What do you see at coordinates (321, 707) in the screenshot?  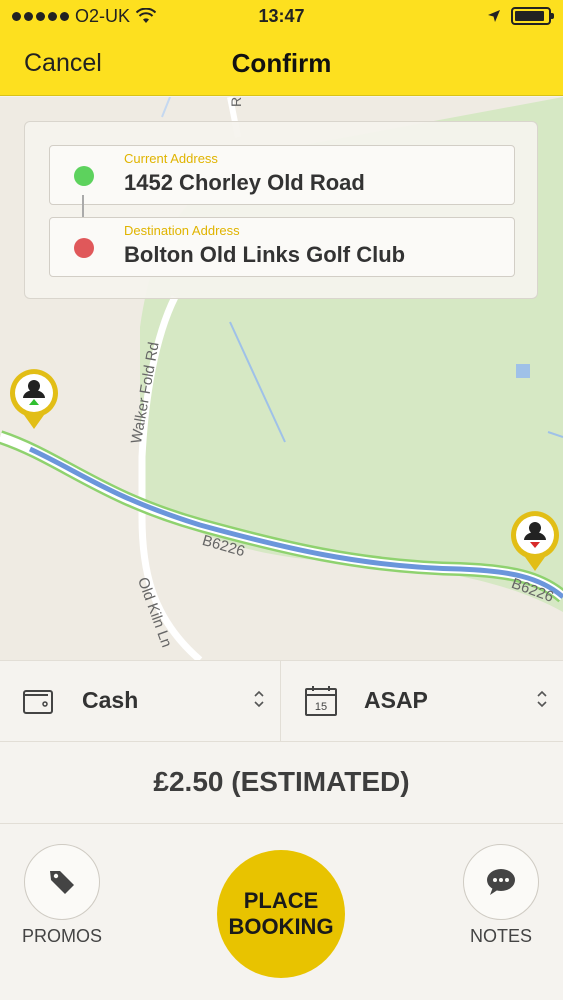 I see `calendar-day: 15` at bounding box center [321, 707].